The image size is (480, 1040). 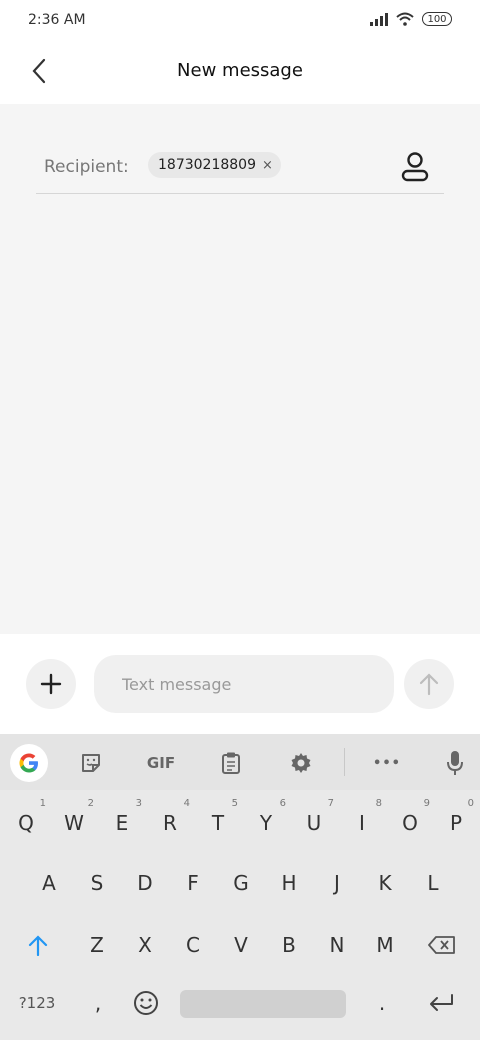 What do you see at coordinates (97, 945) in the screenshot?
I see `key-z: Z` at bounding box center [97, 945].